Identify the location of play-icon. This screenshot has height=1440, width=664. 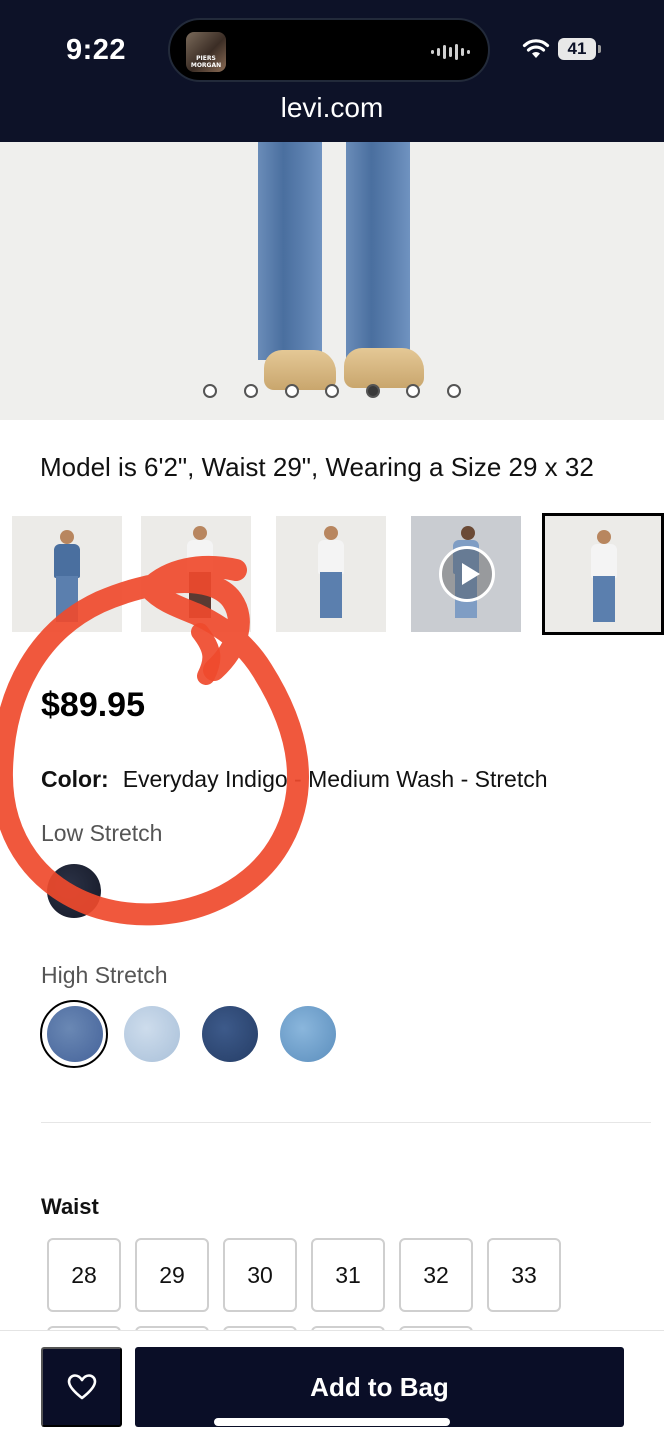
(467, 574).